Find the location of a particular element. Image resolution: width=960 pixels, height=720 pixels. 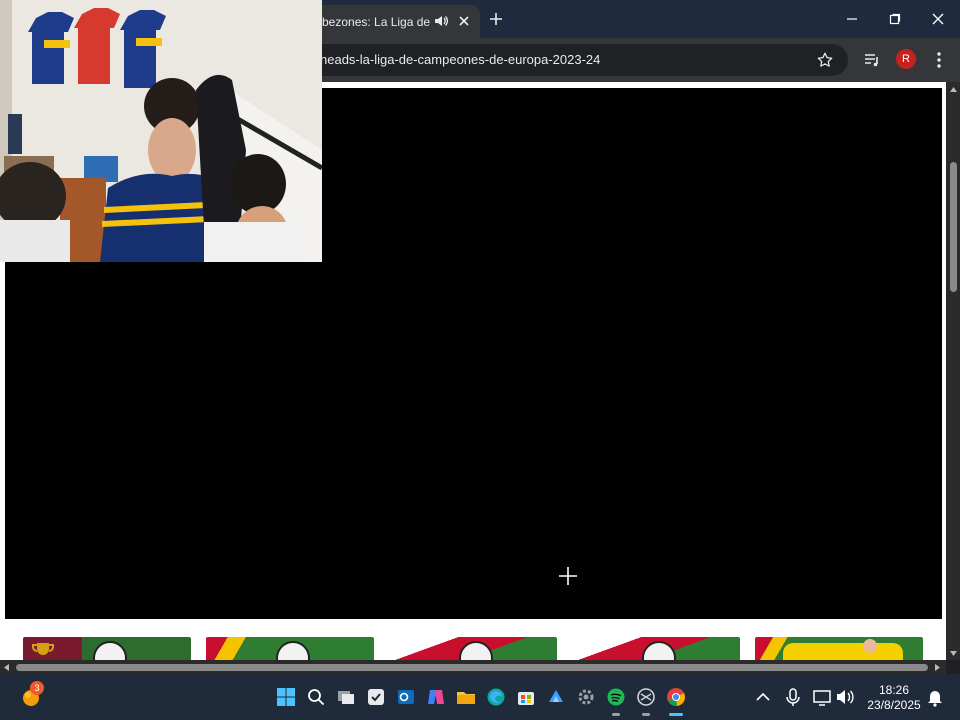

close-window-button is located at coordinates (938, 19).